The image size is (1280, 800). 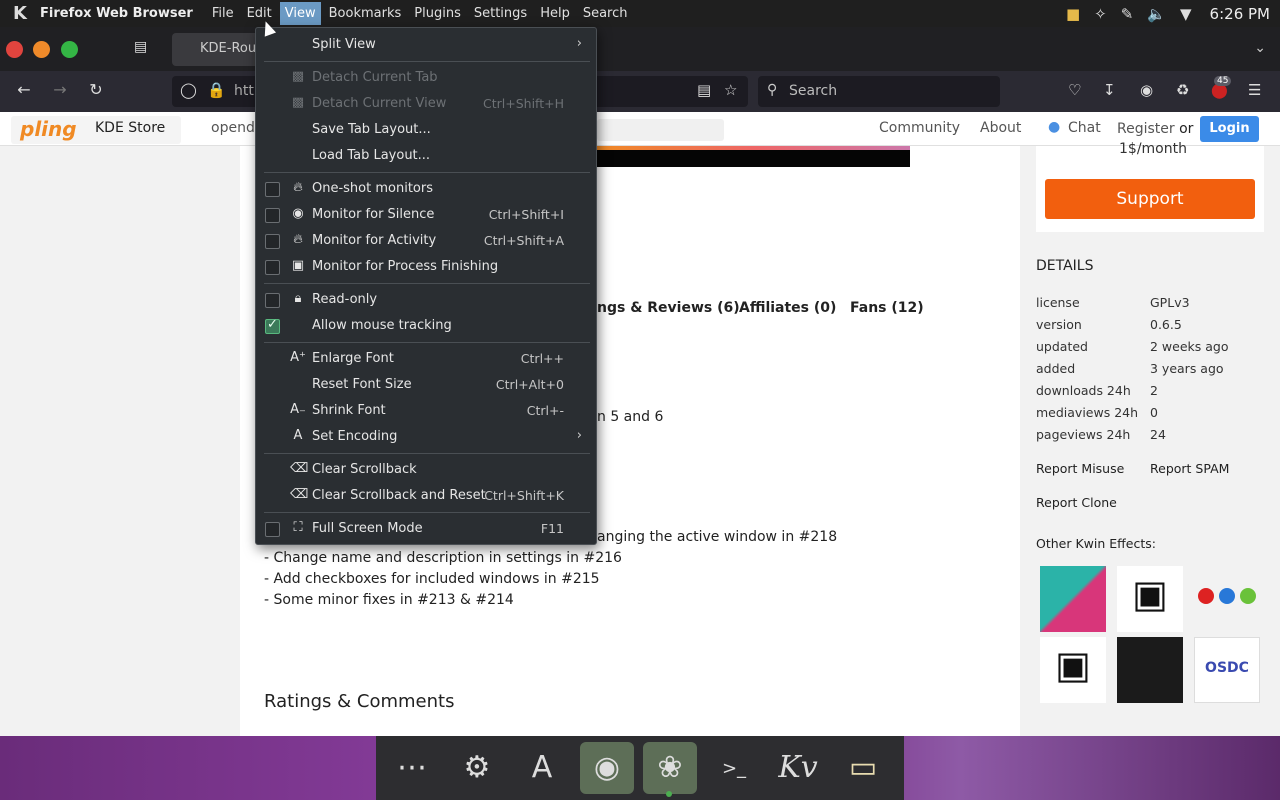 I want to click on menu-settings: Settings, so click(x=500, y=13).